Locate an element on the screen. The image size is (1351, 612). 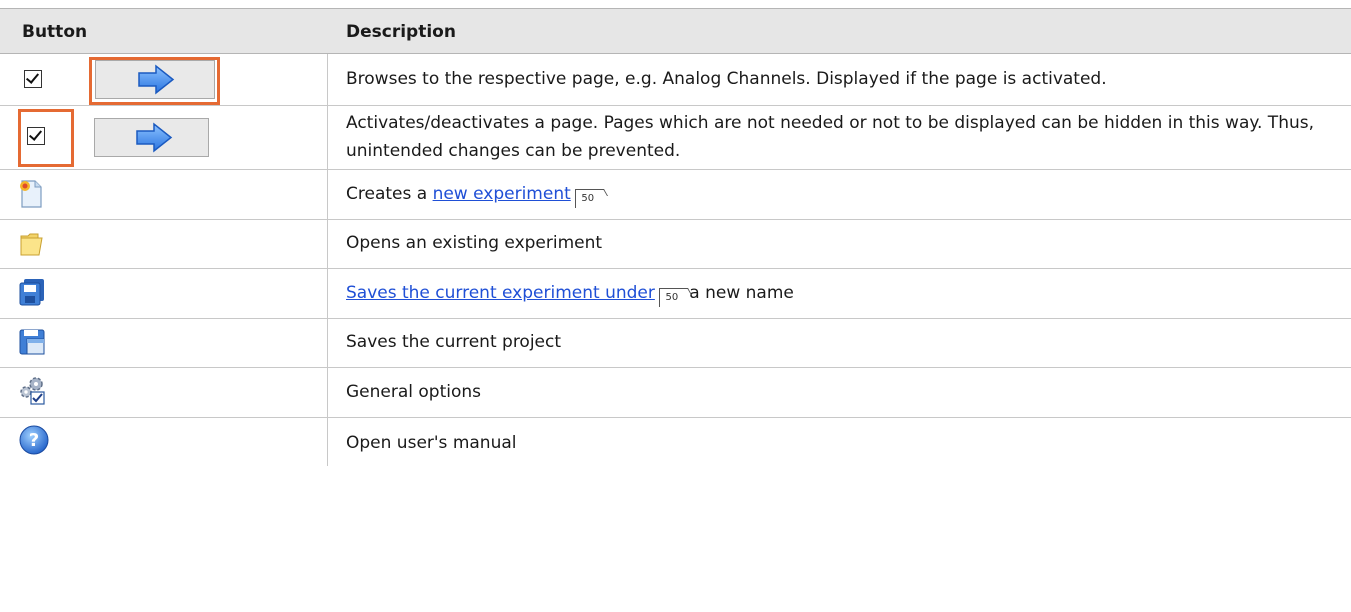
description-text: Creates a is located at coordinates (389, 194).